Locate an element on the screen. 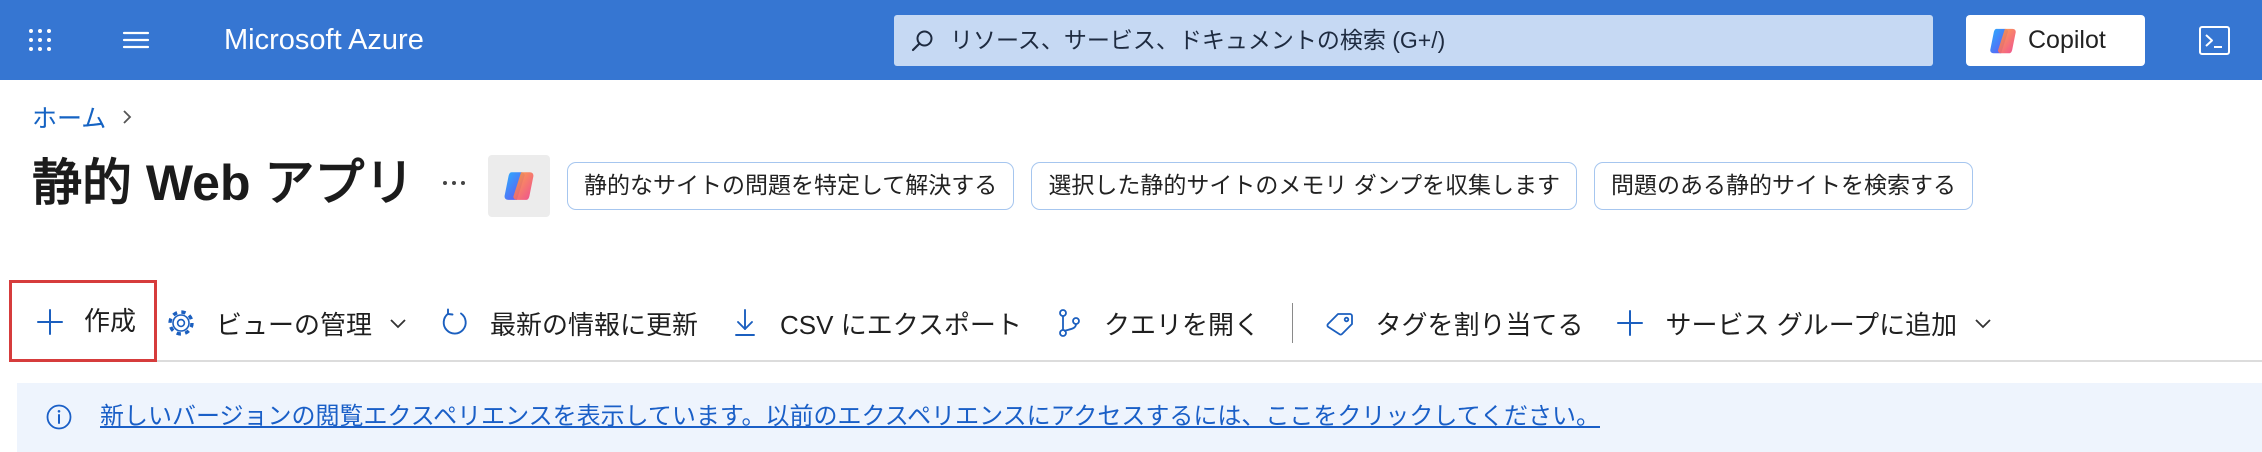 The image size is (2262, 452). copilot-suggestions-button is located at coordinates (519, 186).